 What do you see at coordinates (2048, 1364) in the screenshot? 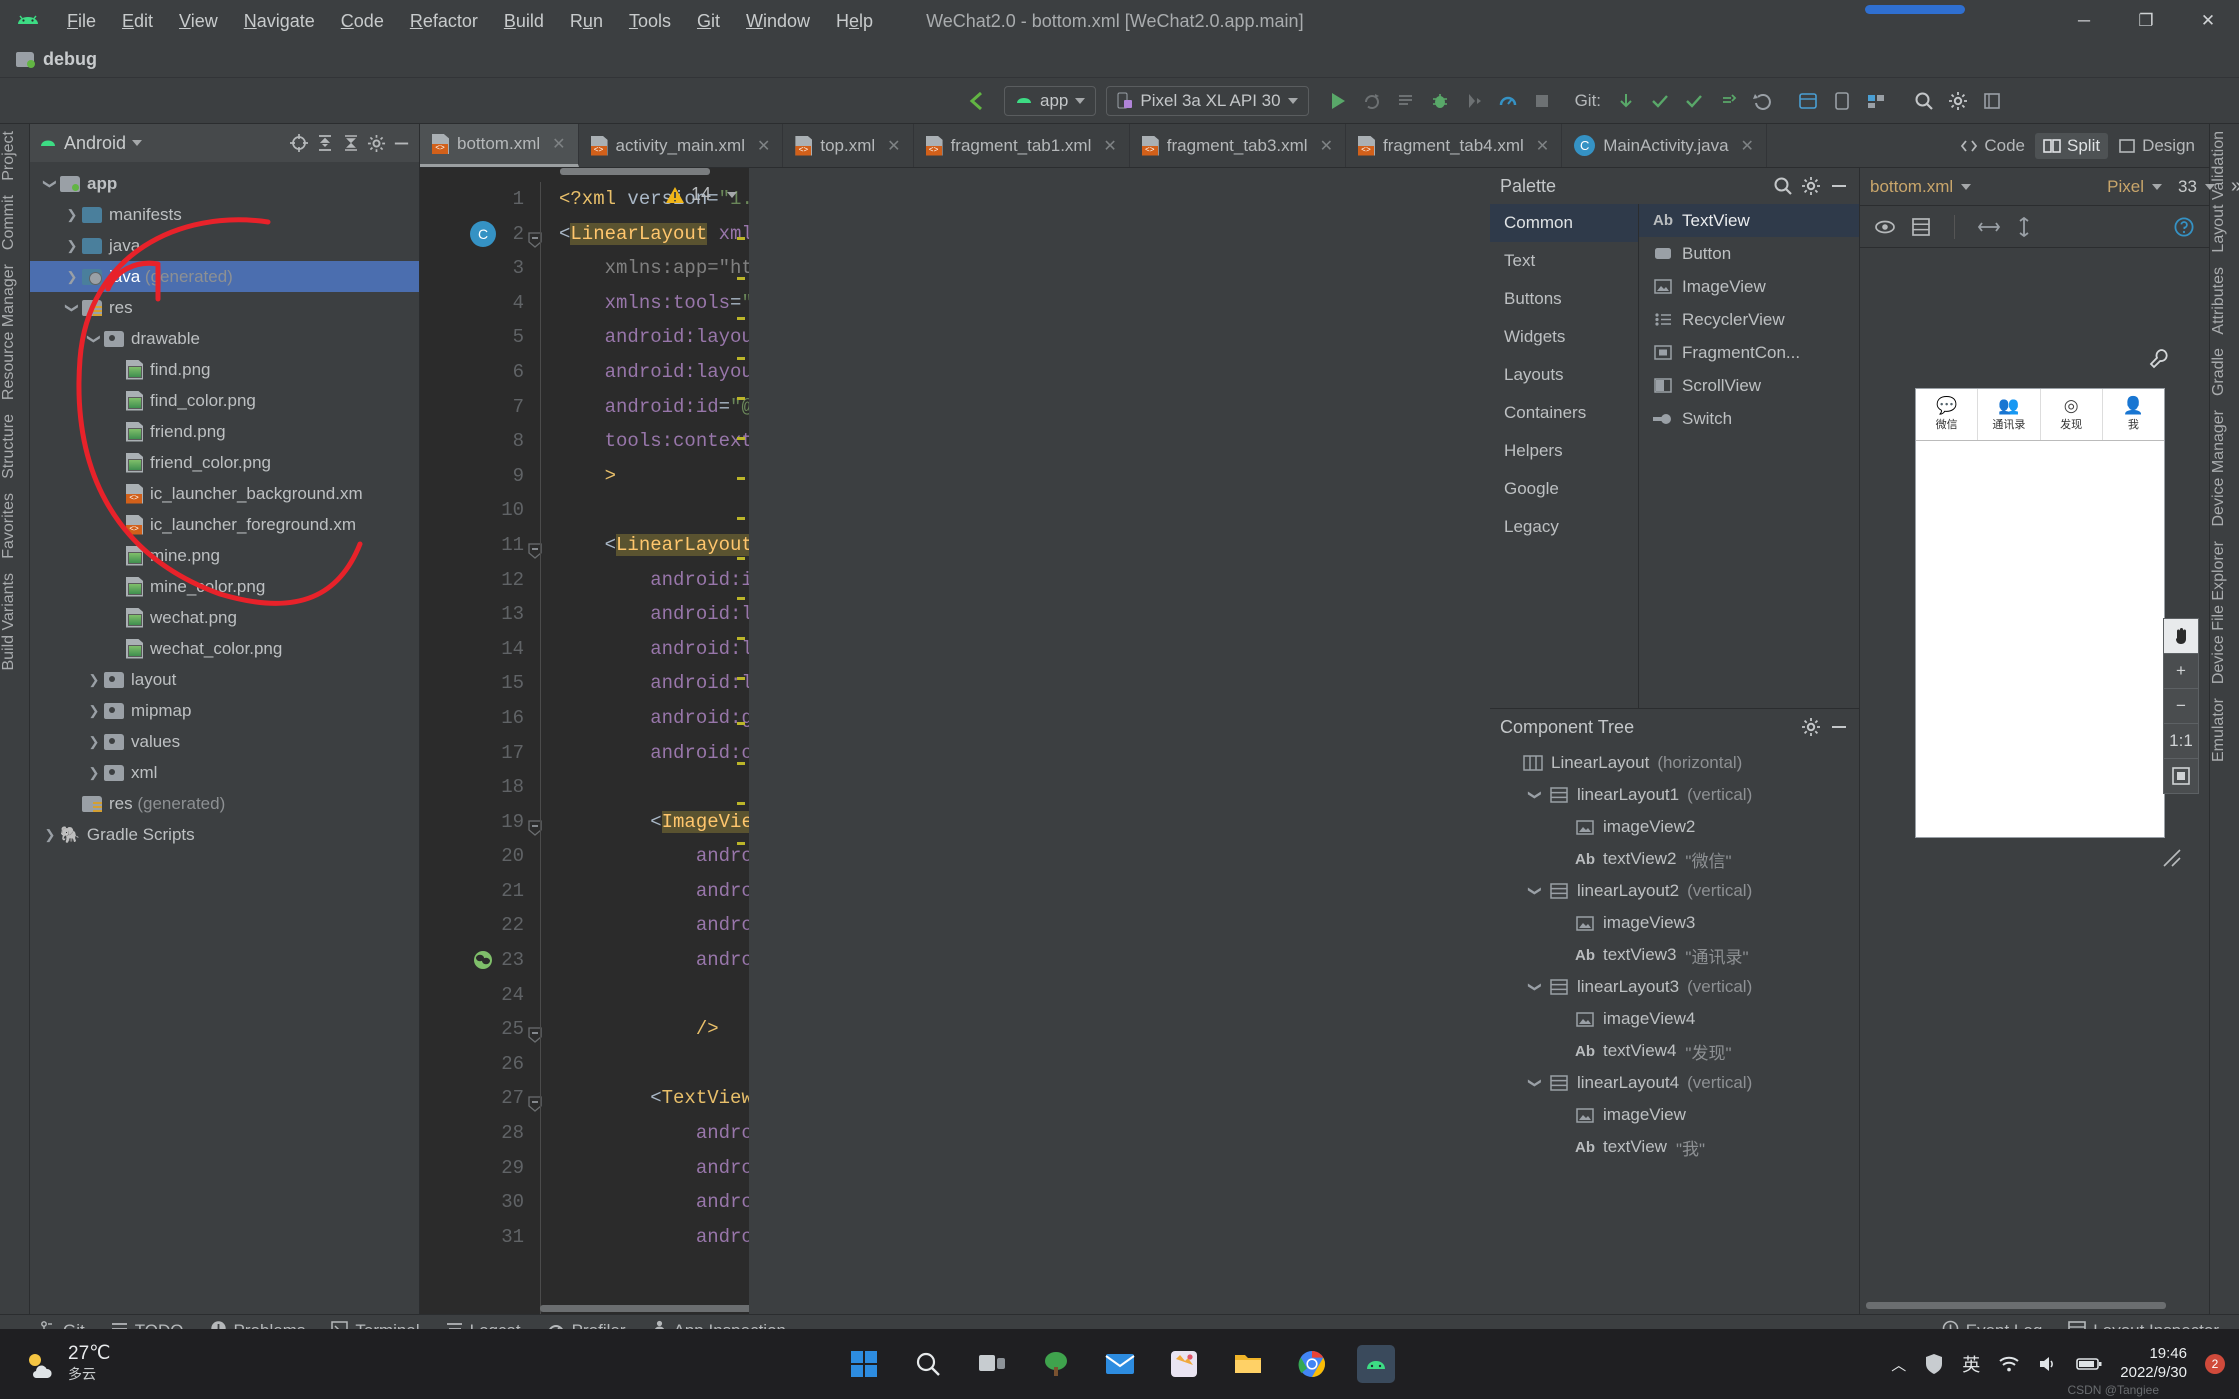
I see `volume-icon` at bounding box center [2048, 1364].